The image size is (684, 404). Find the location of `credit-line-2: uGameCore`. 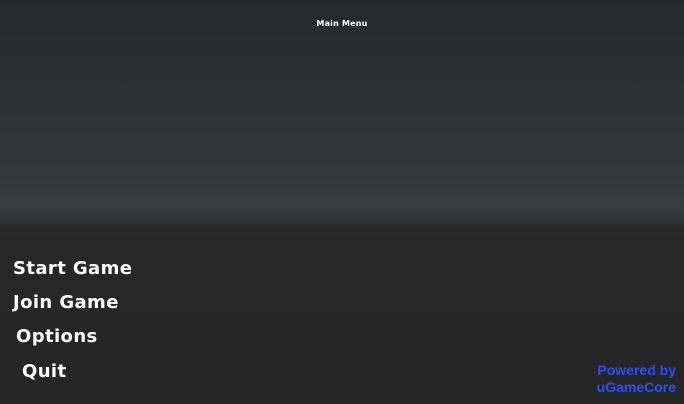

credit-line-2: uGameCore is located at coordinates (636, 387).